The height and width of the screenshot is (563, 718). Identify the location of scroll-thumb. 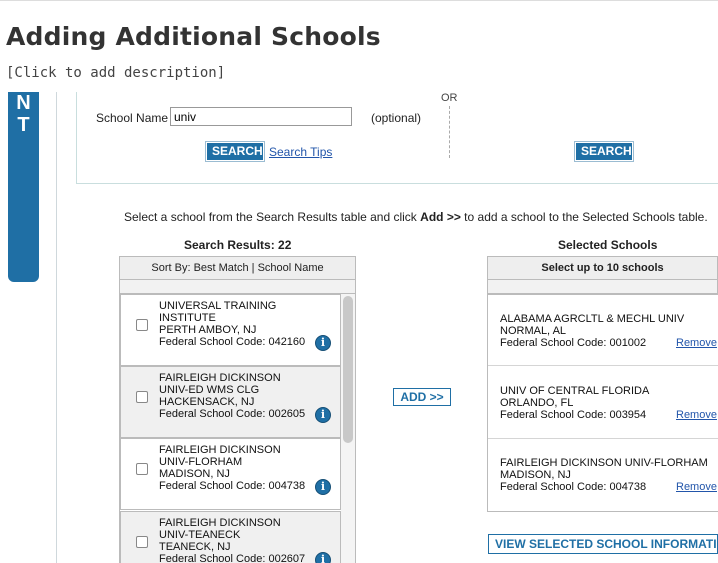
(348, 369).